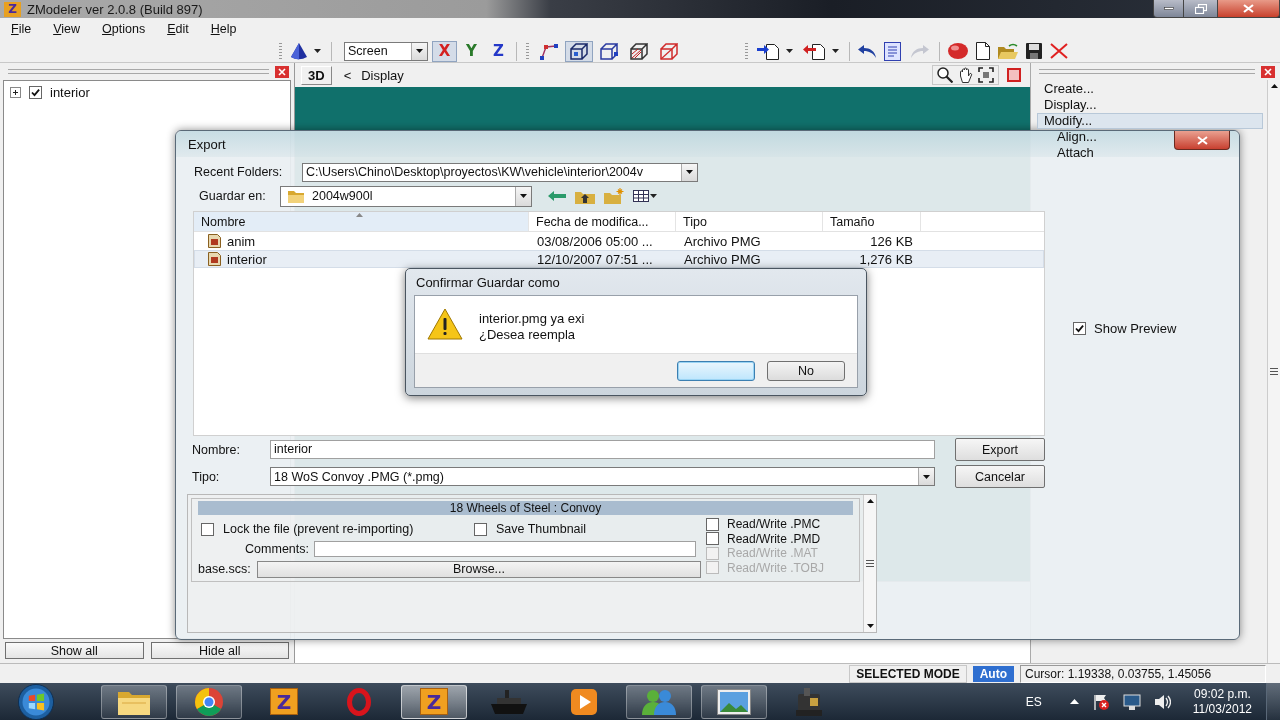 The width and height of the screenshot is (1280, 720). I want to click on menu-item: Edit, so click(178, 29).